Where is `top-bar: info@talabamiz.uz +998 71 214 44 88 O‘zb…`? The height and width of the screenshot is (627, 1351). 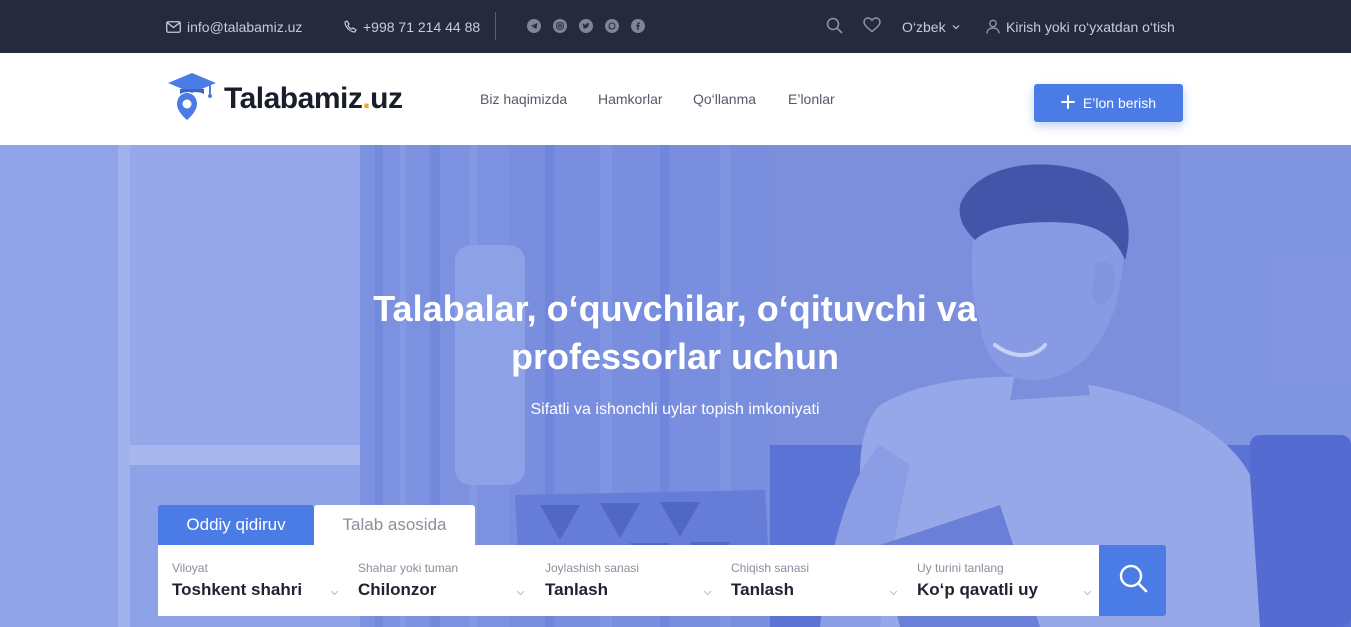
top-bar: info@talabamiz.uz +998 71 214 44 88 O‘zb… is located at coordinates (675, 26).